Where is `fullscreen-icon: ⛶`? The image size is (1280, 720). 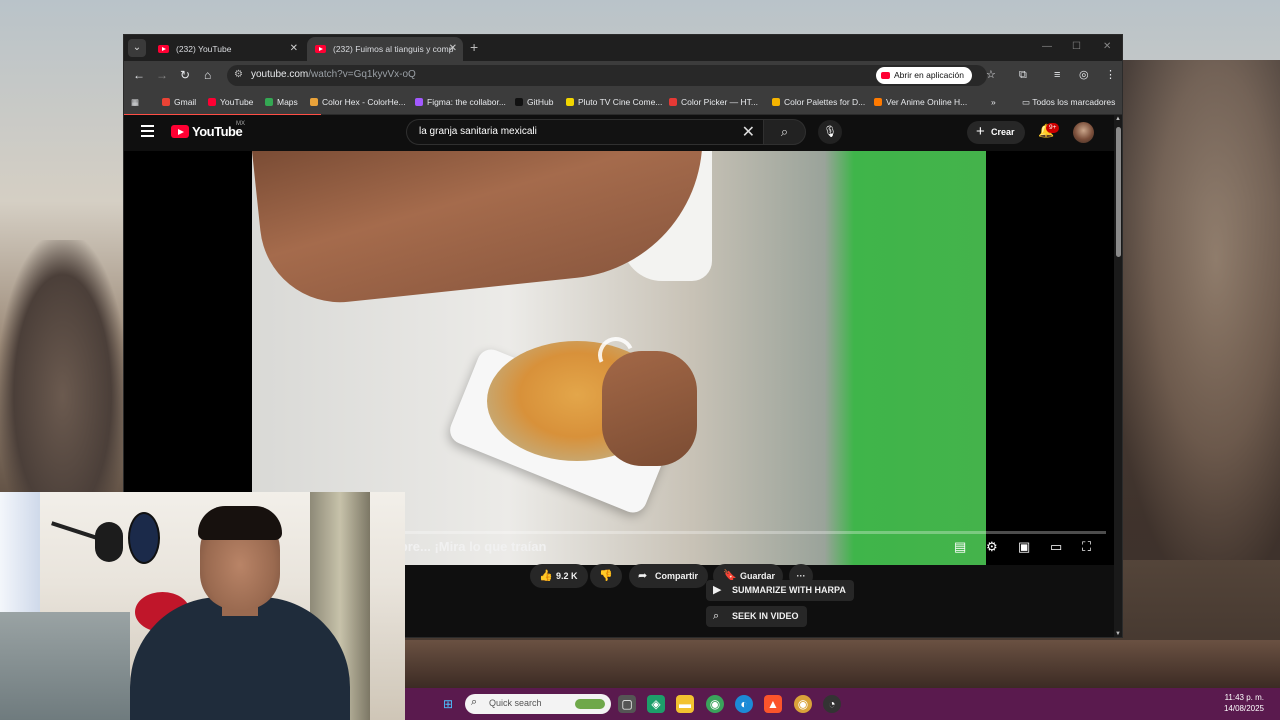
fullscreen-icon: ⛶ is located at coordinates (1086, 547).